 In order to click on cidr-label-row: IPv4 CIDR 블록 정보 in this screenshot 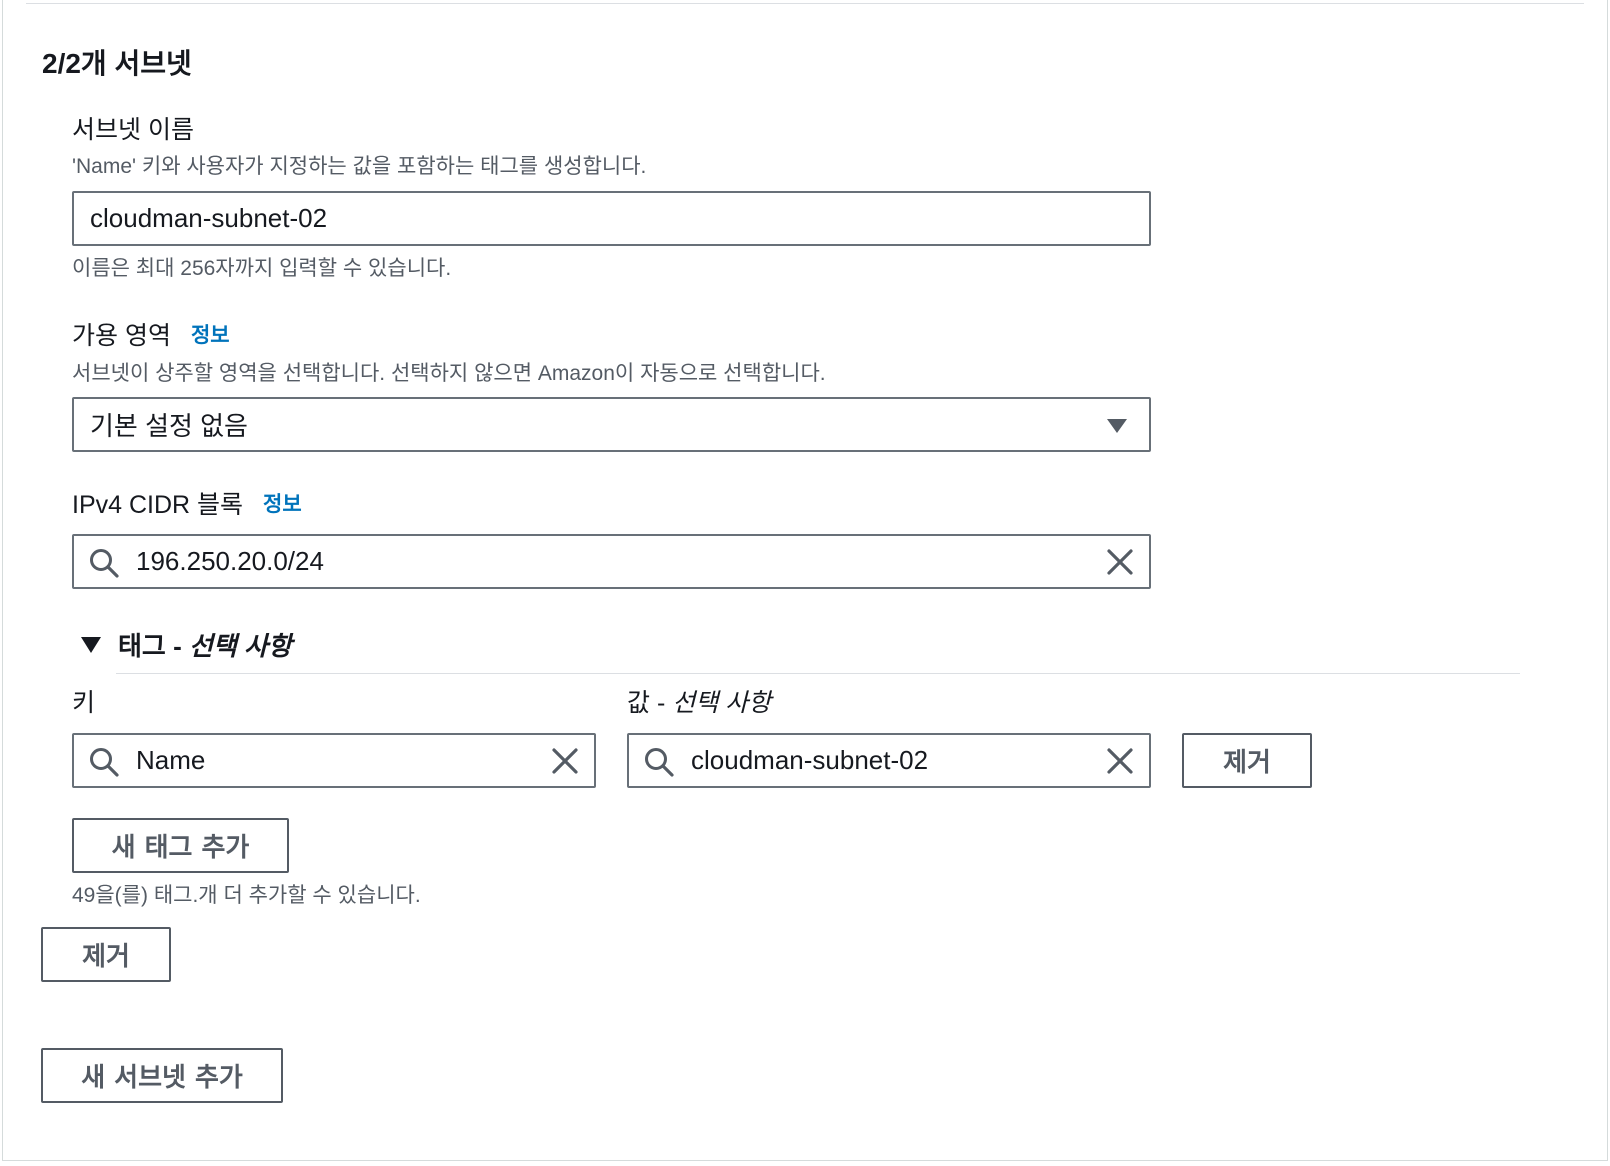, I will do `click(187, 505)`.